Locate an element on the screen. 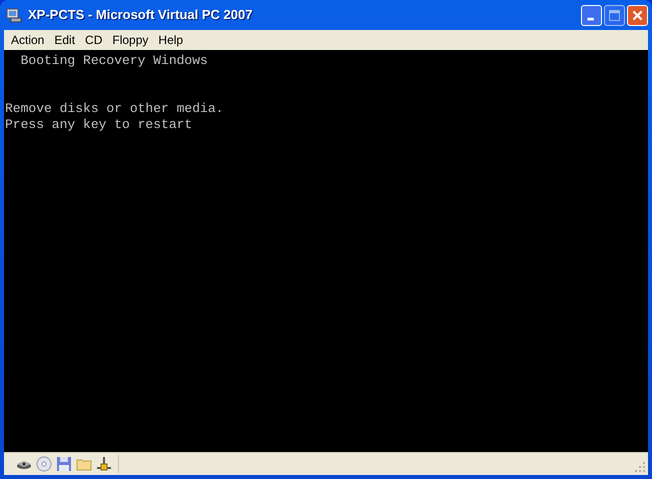 This screenshot has height=479, width=652. computer-icon is located at coordinates (14, 15).